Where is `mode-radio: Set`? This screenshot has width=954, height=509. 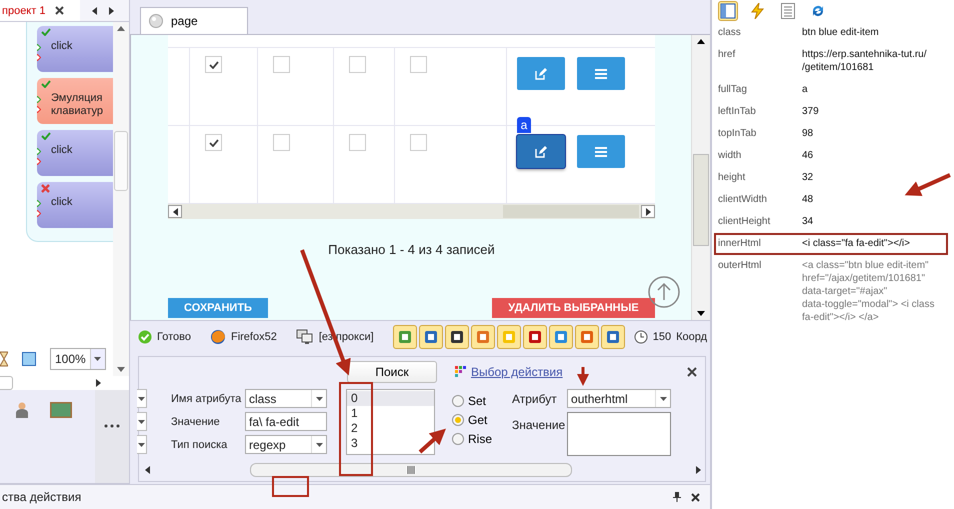 mode-radio: Set is located at coordinates (472, 401).